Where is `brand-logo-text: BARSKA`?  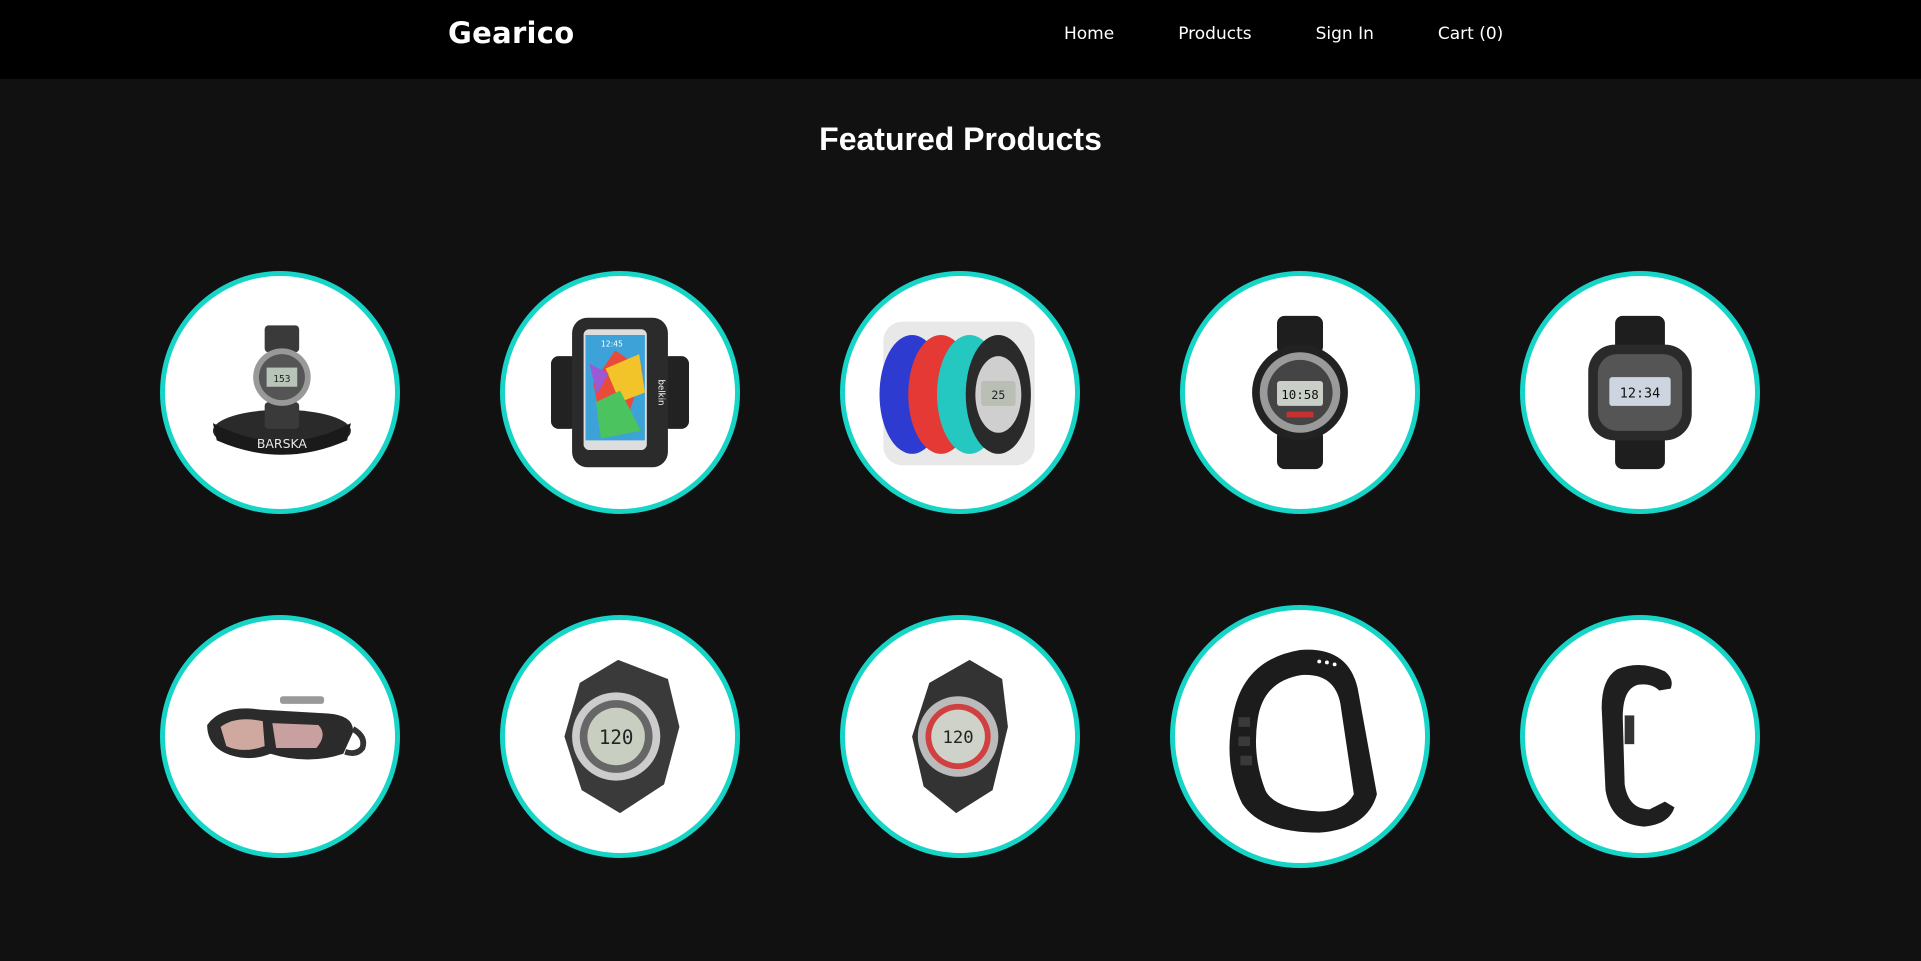
brand-logo-text: BARSKA is located at coordinates (282, 443).